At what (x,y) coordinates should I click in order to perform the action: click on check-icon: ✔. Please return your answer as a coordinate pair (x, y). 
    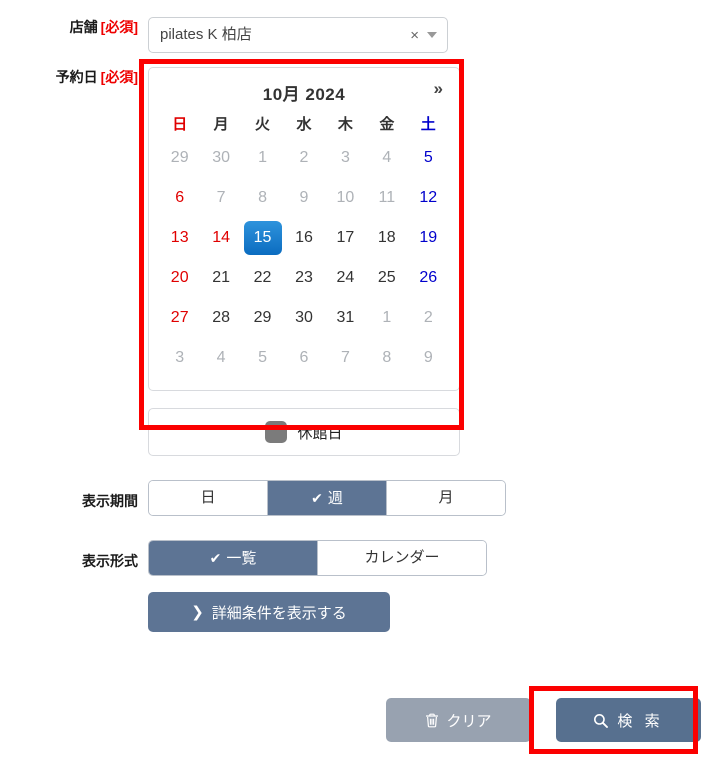
    Looking at the image, I should click on (215, 558).